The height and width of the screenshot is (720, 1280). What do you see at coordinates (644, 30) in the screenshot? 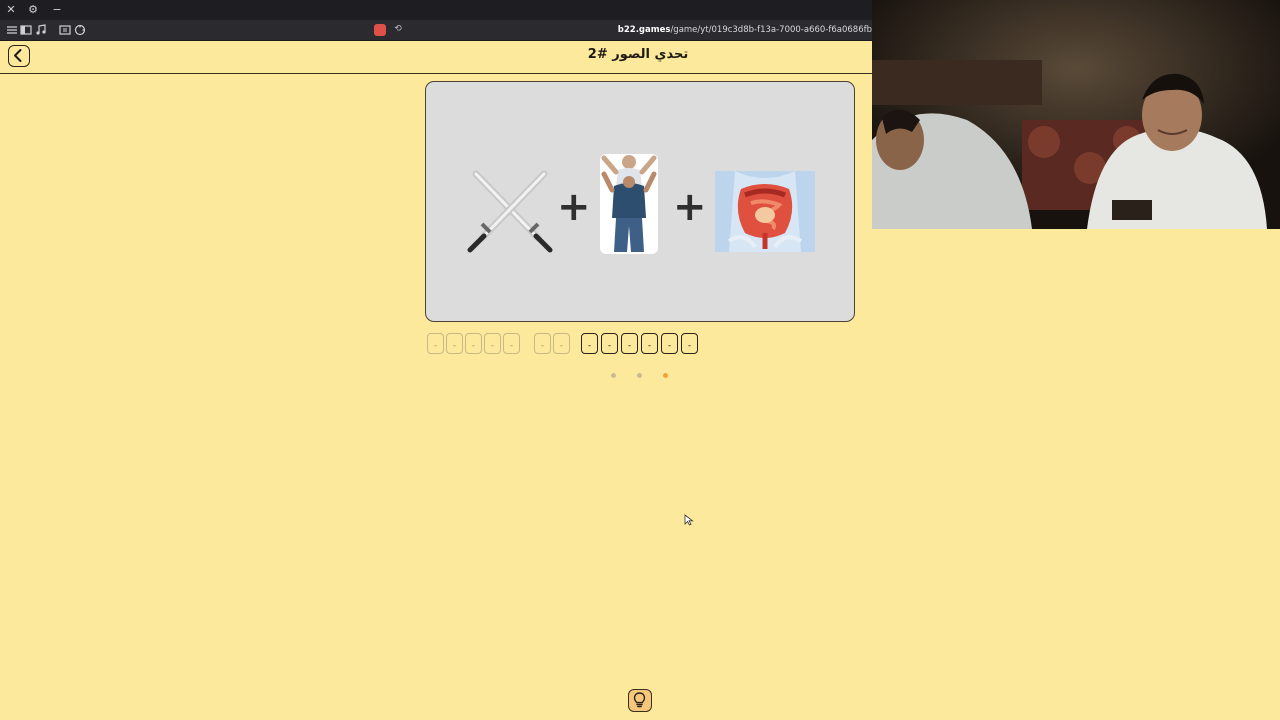
I see `url-host: b22.games` at bounding box center [644, 30].